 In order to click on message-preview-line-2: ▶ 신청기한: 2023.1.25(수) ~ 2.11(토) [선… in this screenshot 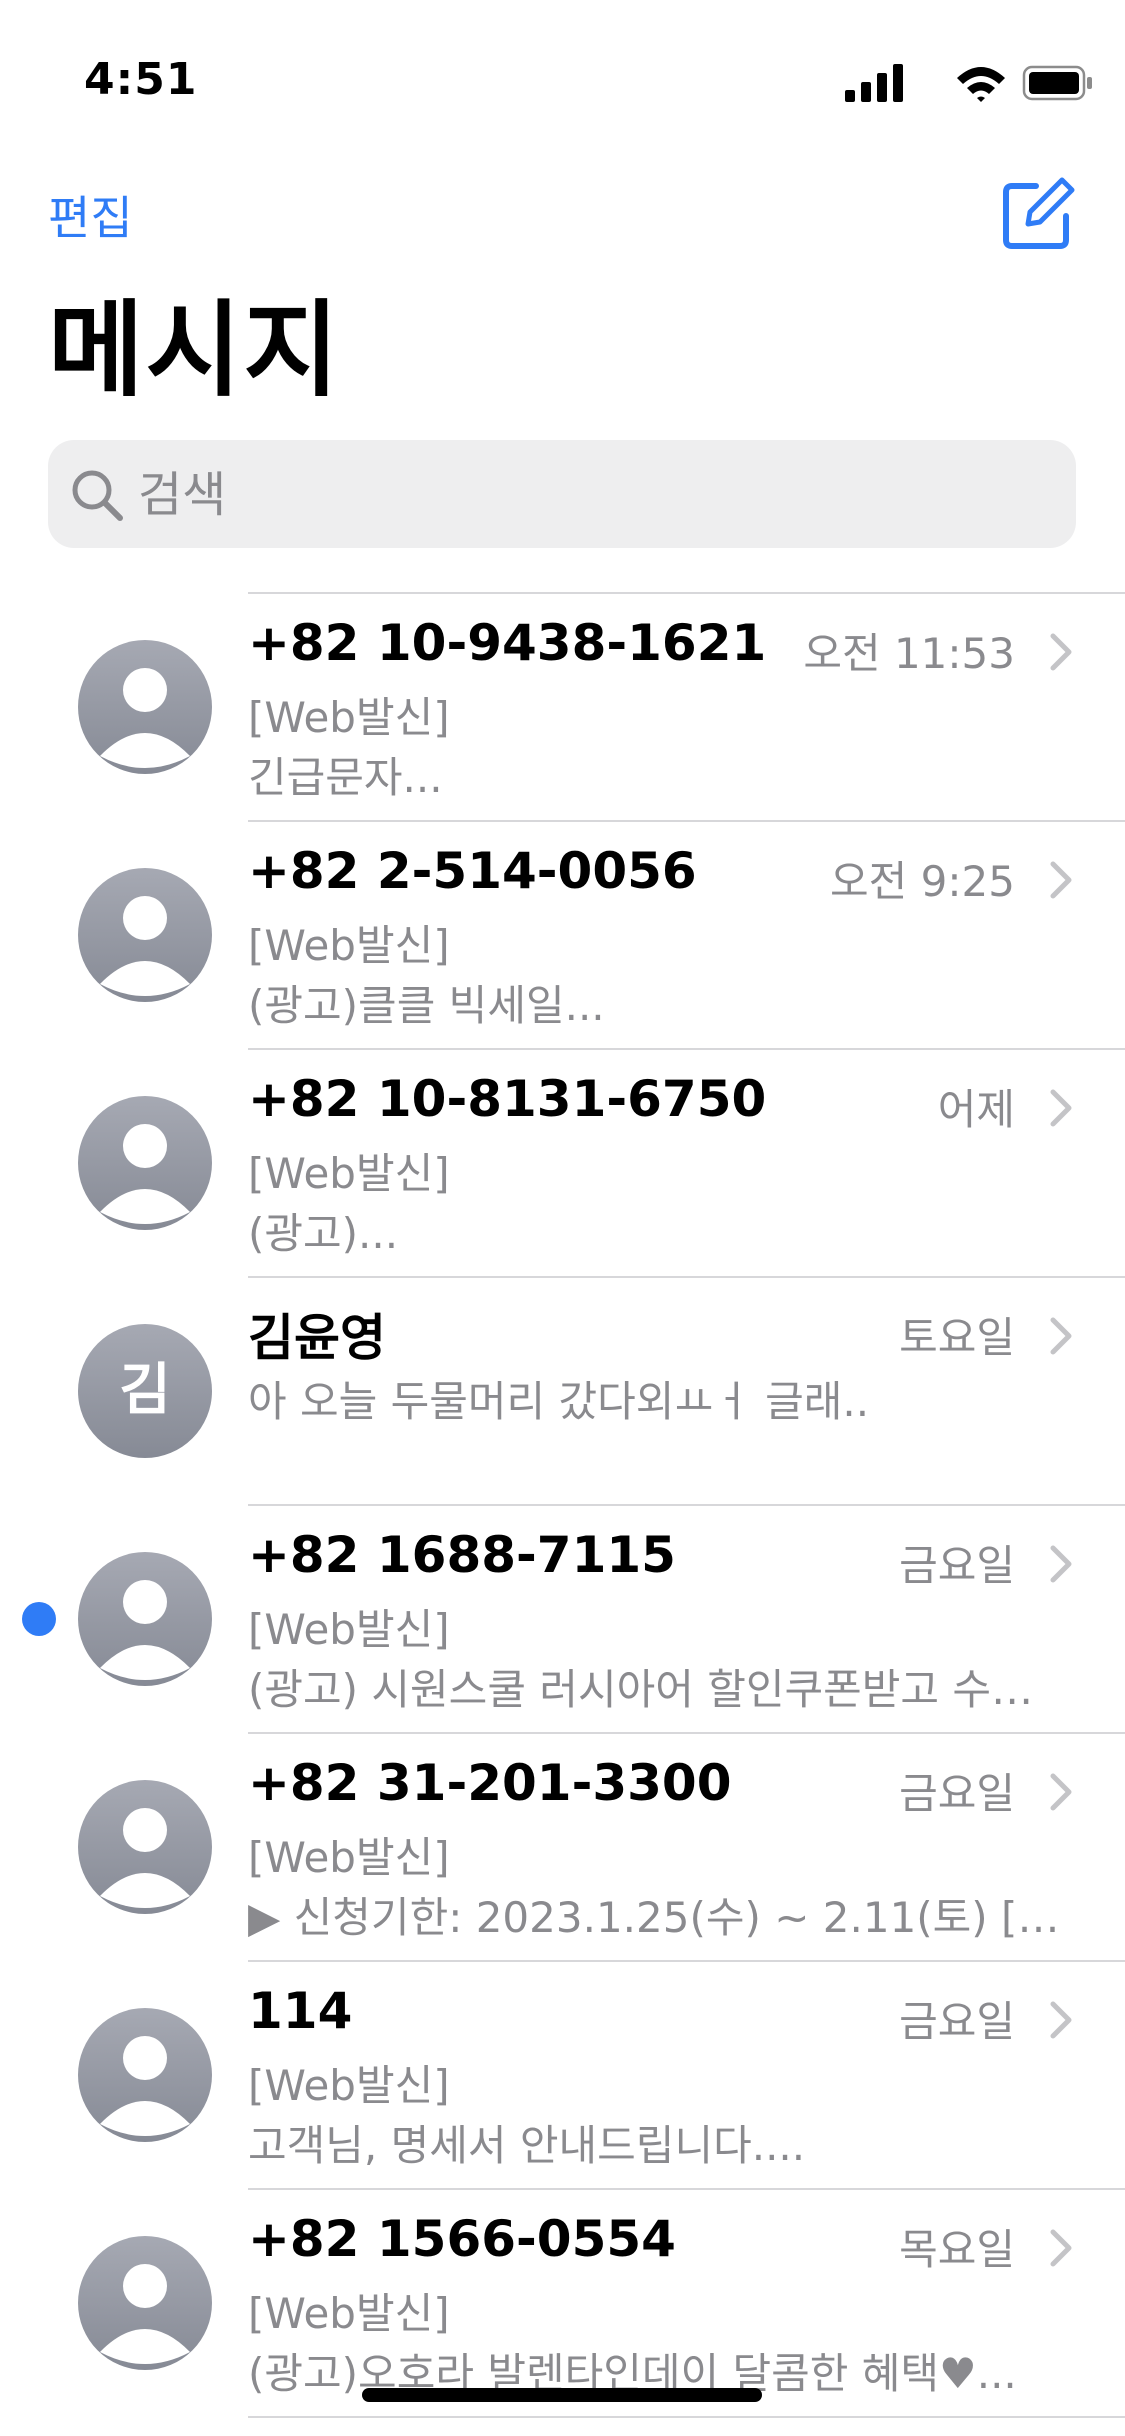, I will do `click(658, 1917)`.